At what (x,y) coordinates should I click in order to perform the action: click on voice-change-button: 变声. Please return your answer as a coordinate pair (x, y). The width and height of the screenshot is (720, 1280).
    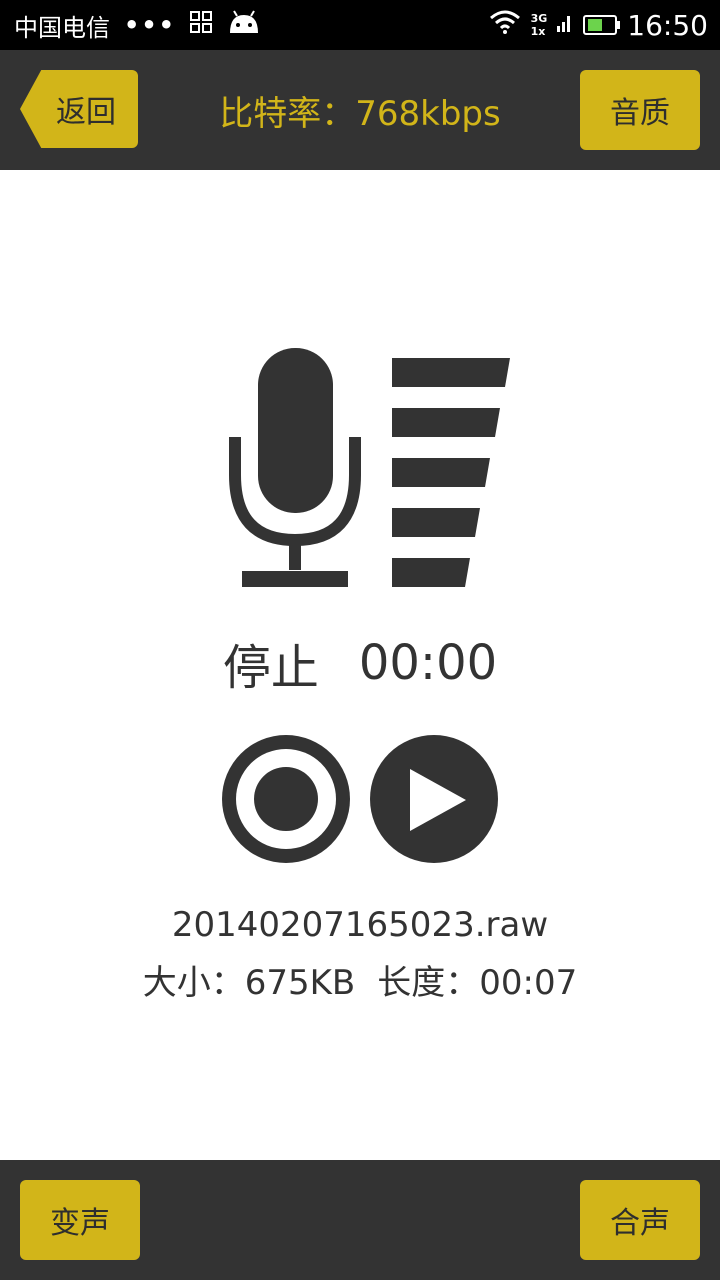
    Looking at the image, I should click on (80, 1220).